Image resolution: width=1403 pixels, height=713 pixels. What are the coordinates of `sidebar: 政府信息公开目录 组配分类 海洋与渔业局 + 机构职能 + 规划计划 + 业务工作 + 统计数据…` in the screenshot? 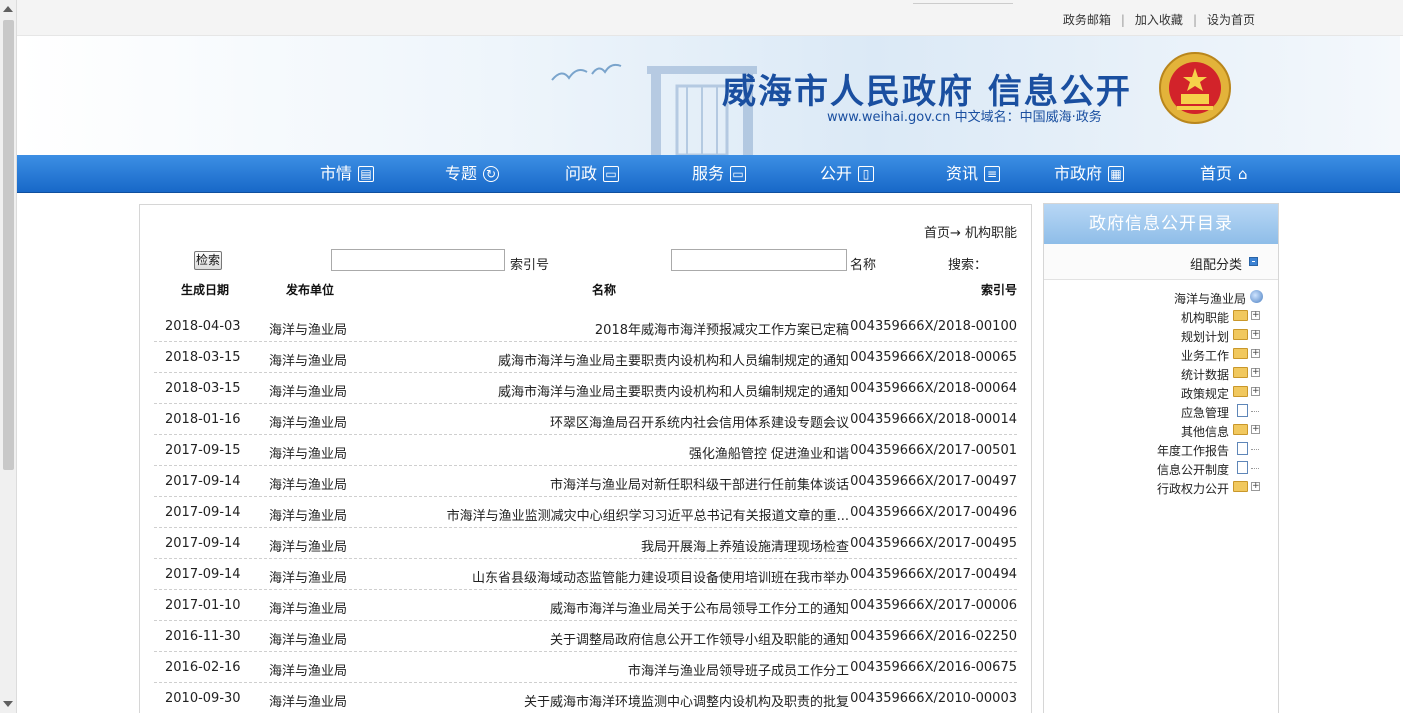 It's located at (1161, 458).